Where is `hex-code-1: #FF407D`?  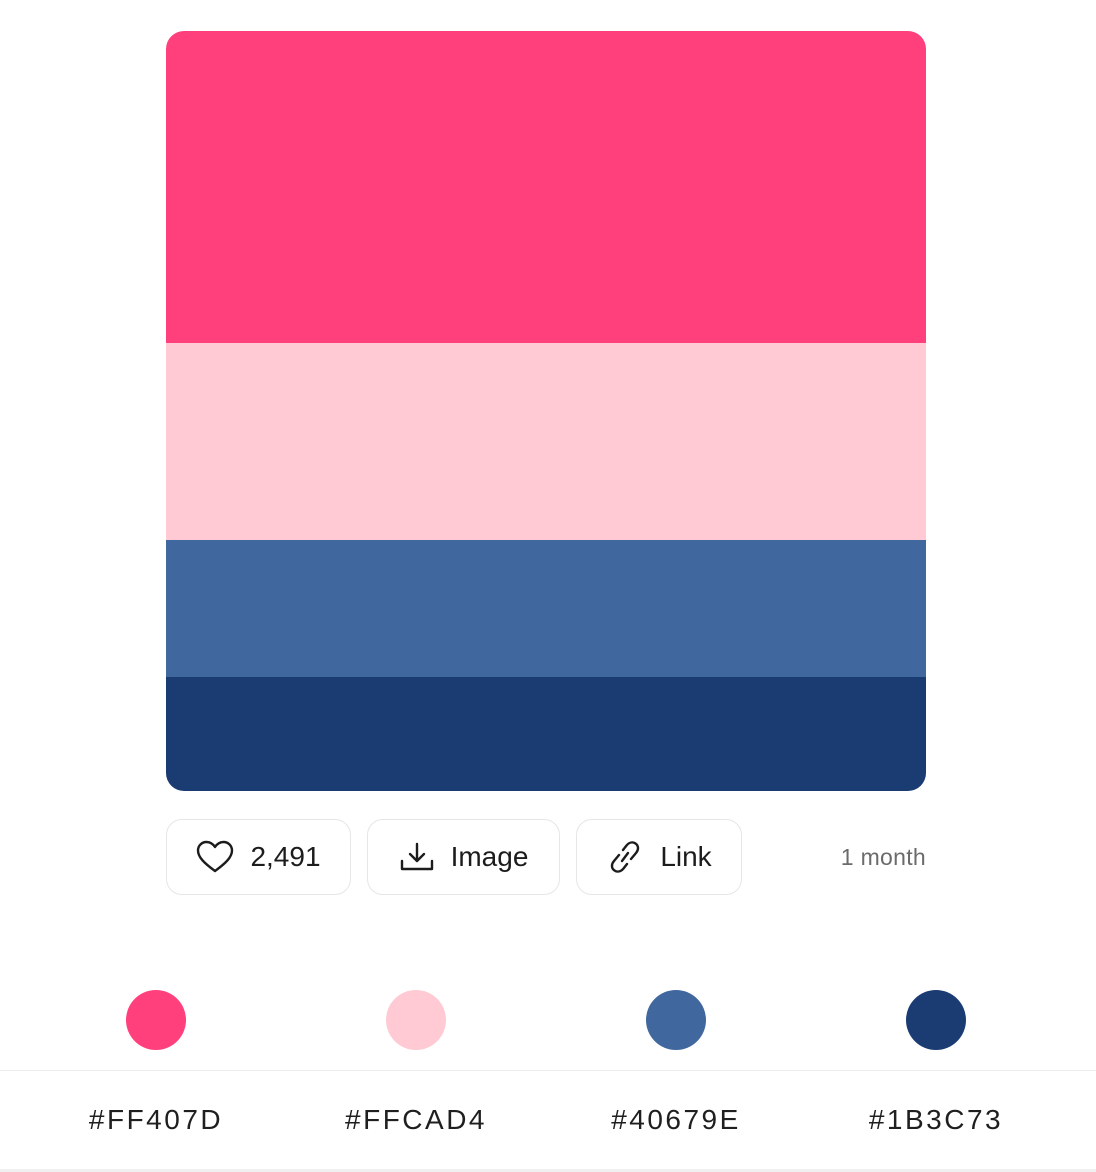 hex-code-1: #FF407D is located at coordinates (156, 1120).